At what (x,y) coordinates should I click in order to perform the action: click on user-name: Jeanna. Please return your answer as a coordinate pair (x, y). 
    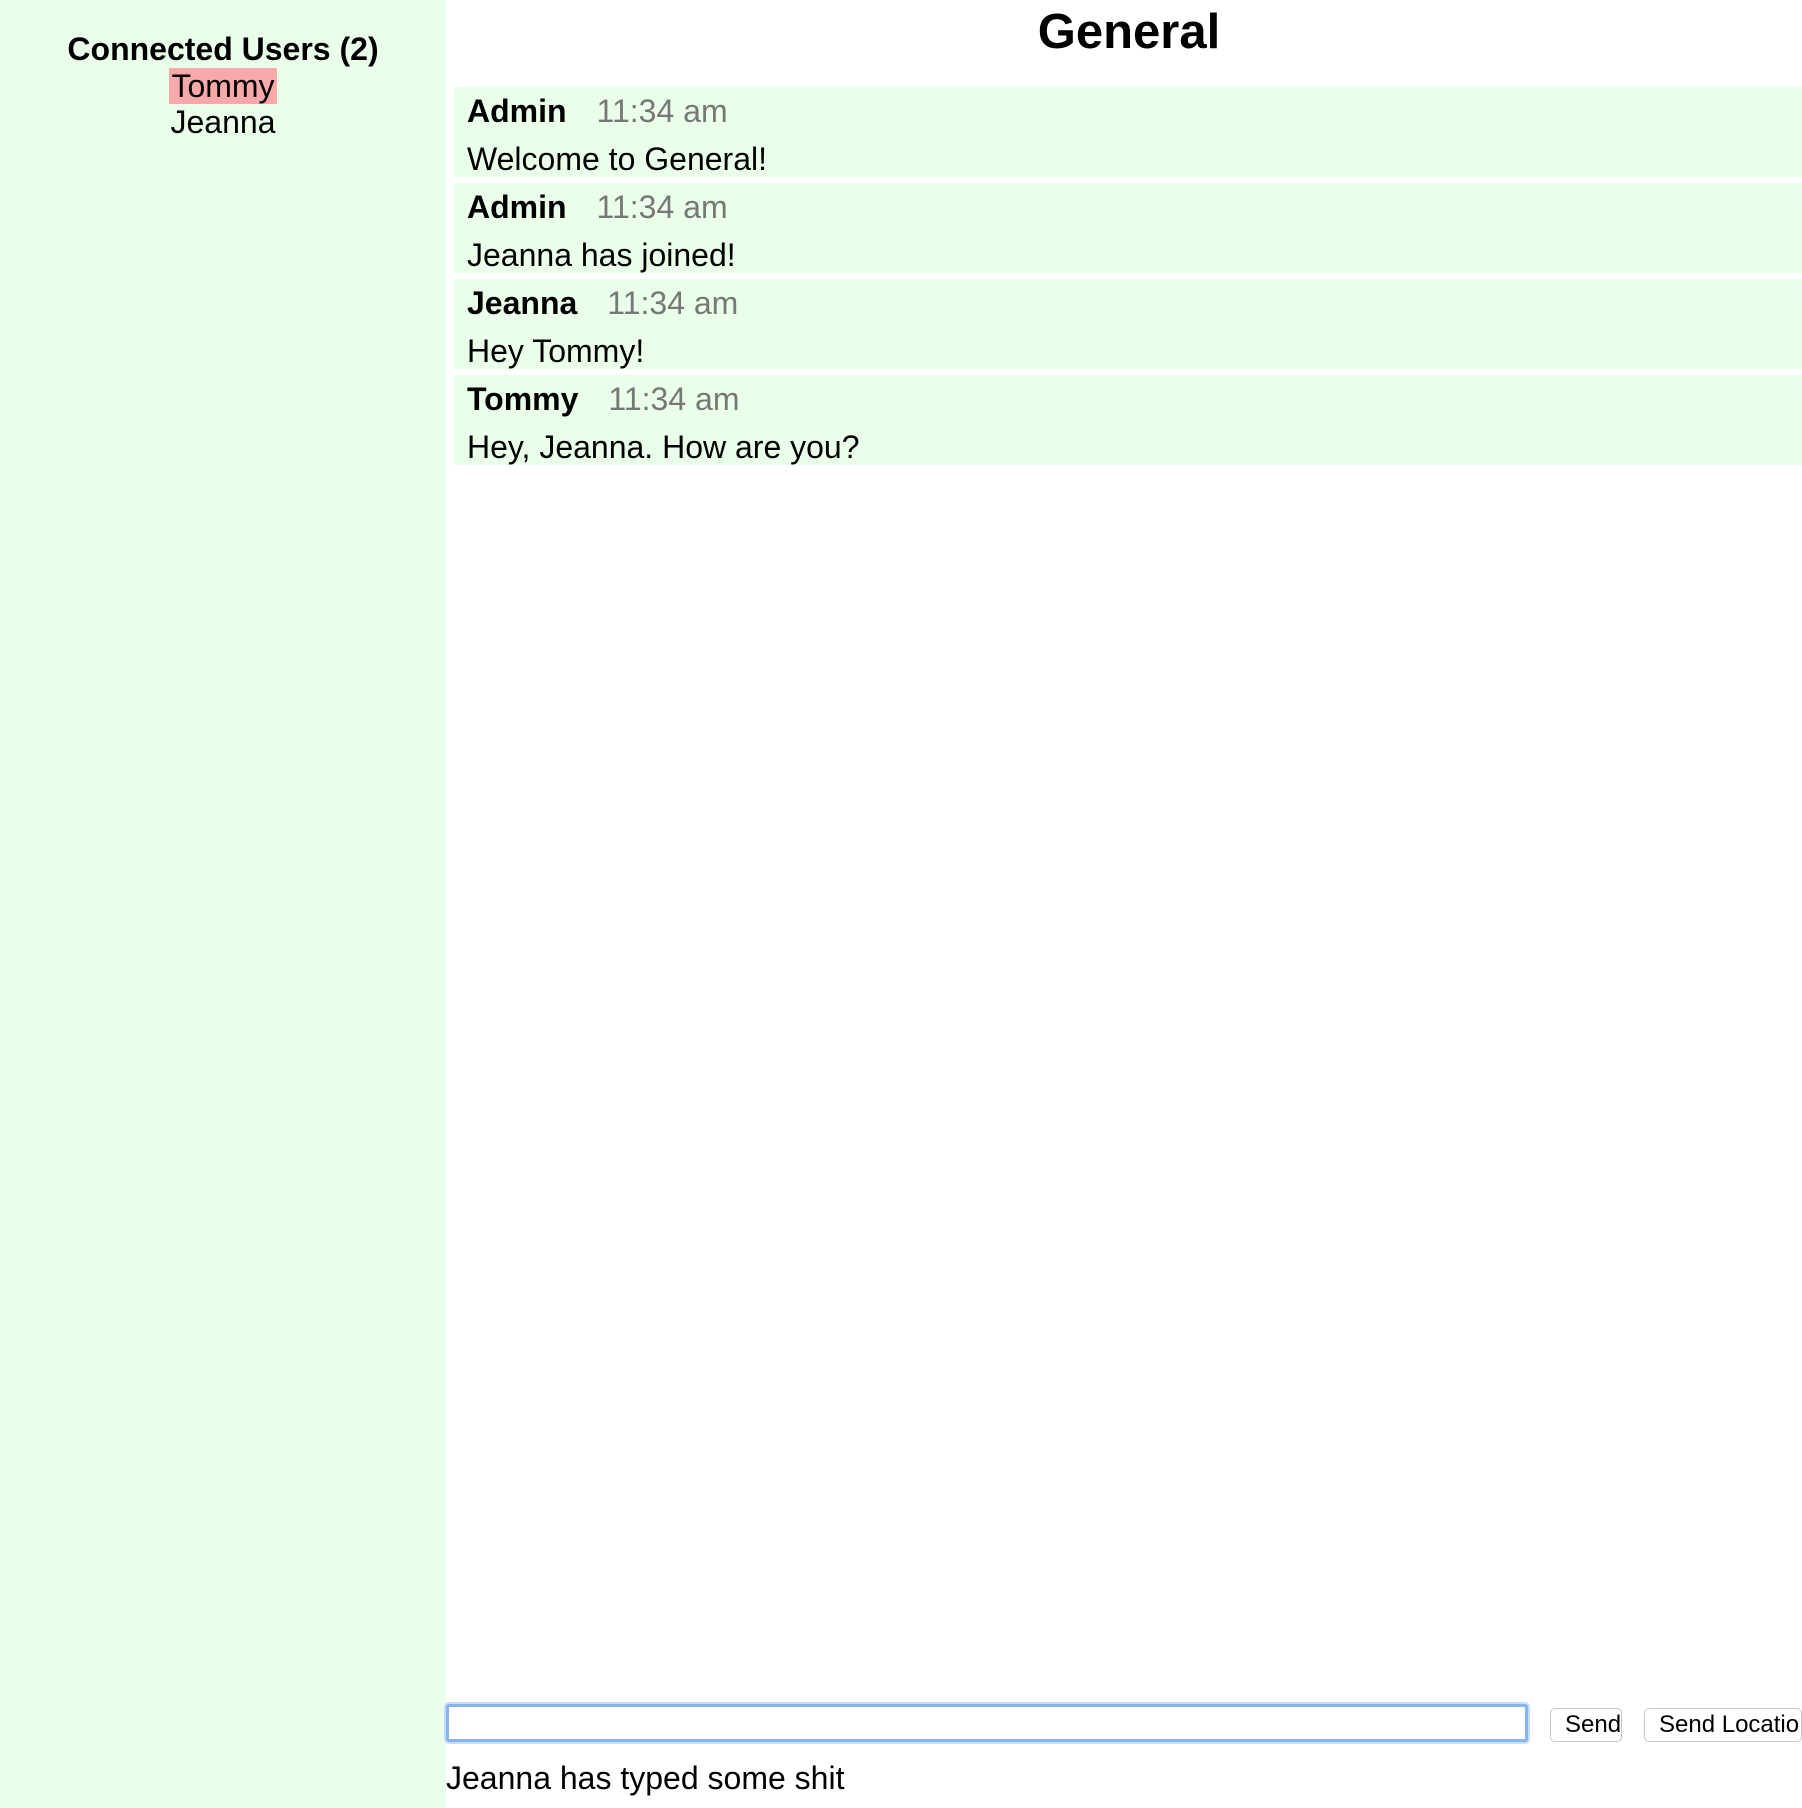
    Looking at the image, I should click on (223, 122).